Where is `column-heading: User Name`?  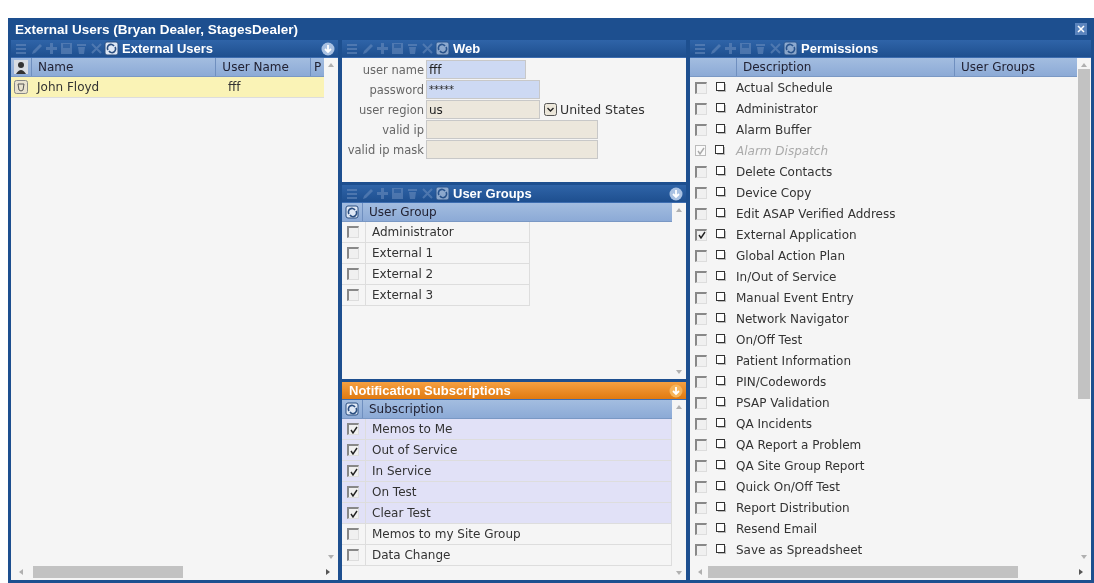 column-heading: User Name is located at coordinates (263, 67).